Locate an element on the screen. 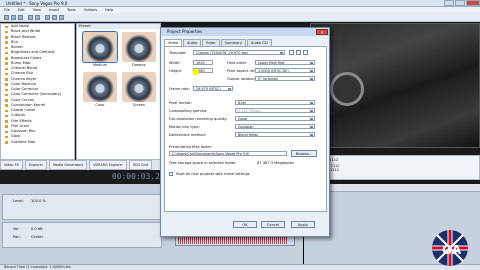  prerendered-label: Prerendered files folder: is located at coordinates (191, 147).